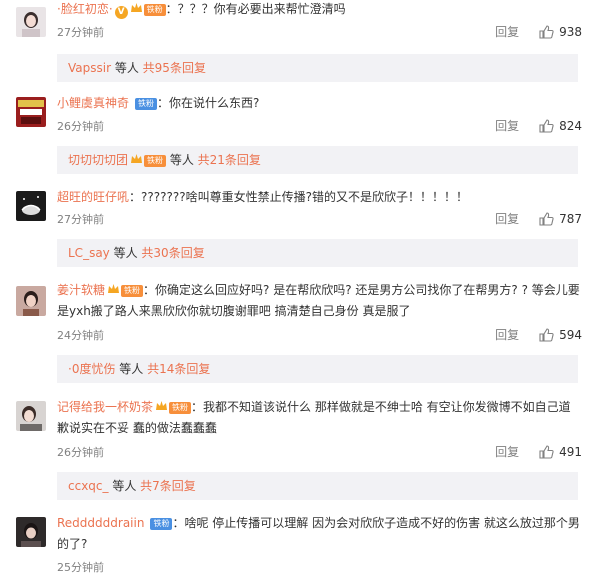 The image size is (598, 577). Describe the element at coordinates (317, 486) in the screenshot. I see `reply-summary: ccxqc_ 等人 共7条回复` at that location.